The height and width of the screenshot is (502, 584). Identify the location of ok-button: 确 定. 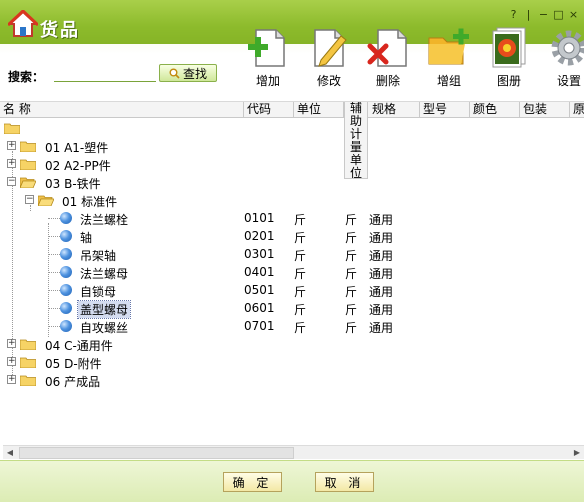
(252, 482).